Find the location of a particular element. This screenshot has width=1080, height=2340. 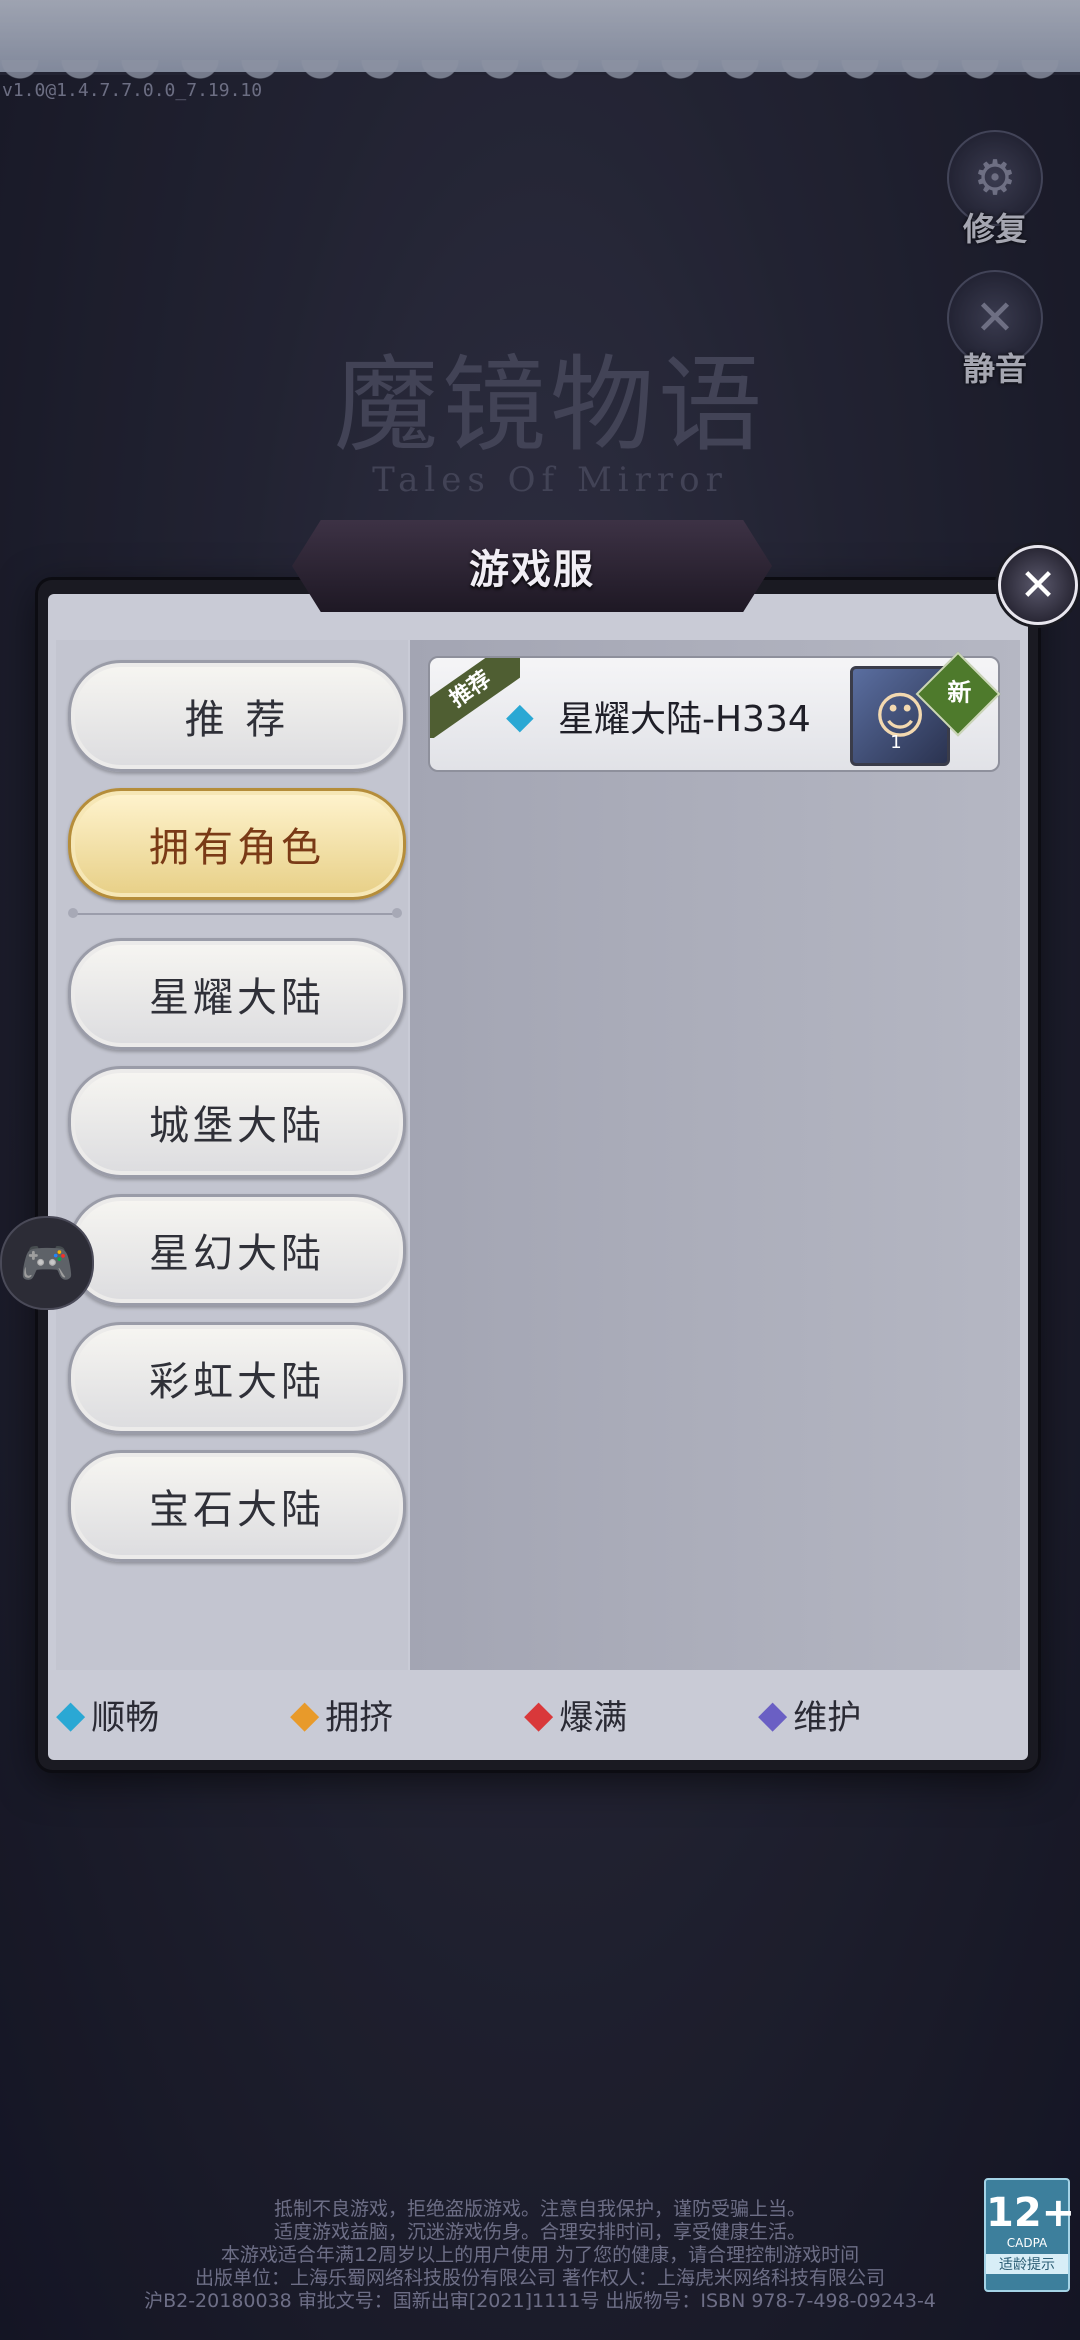

category-xingyao: 星耀大陆 is located at coordinates (237, 994).